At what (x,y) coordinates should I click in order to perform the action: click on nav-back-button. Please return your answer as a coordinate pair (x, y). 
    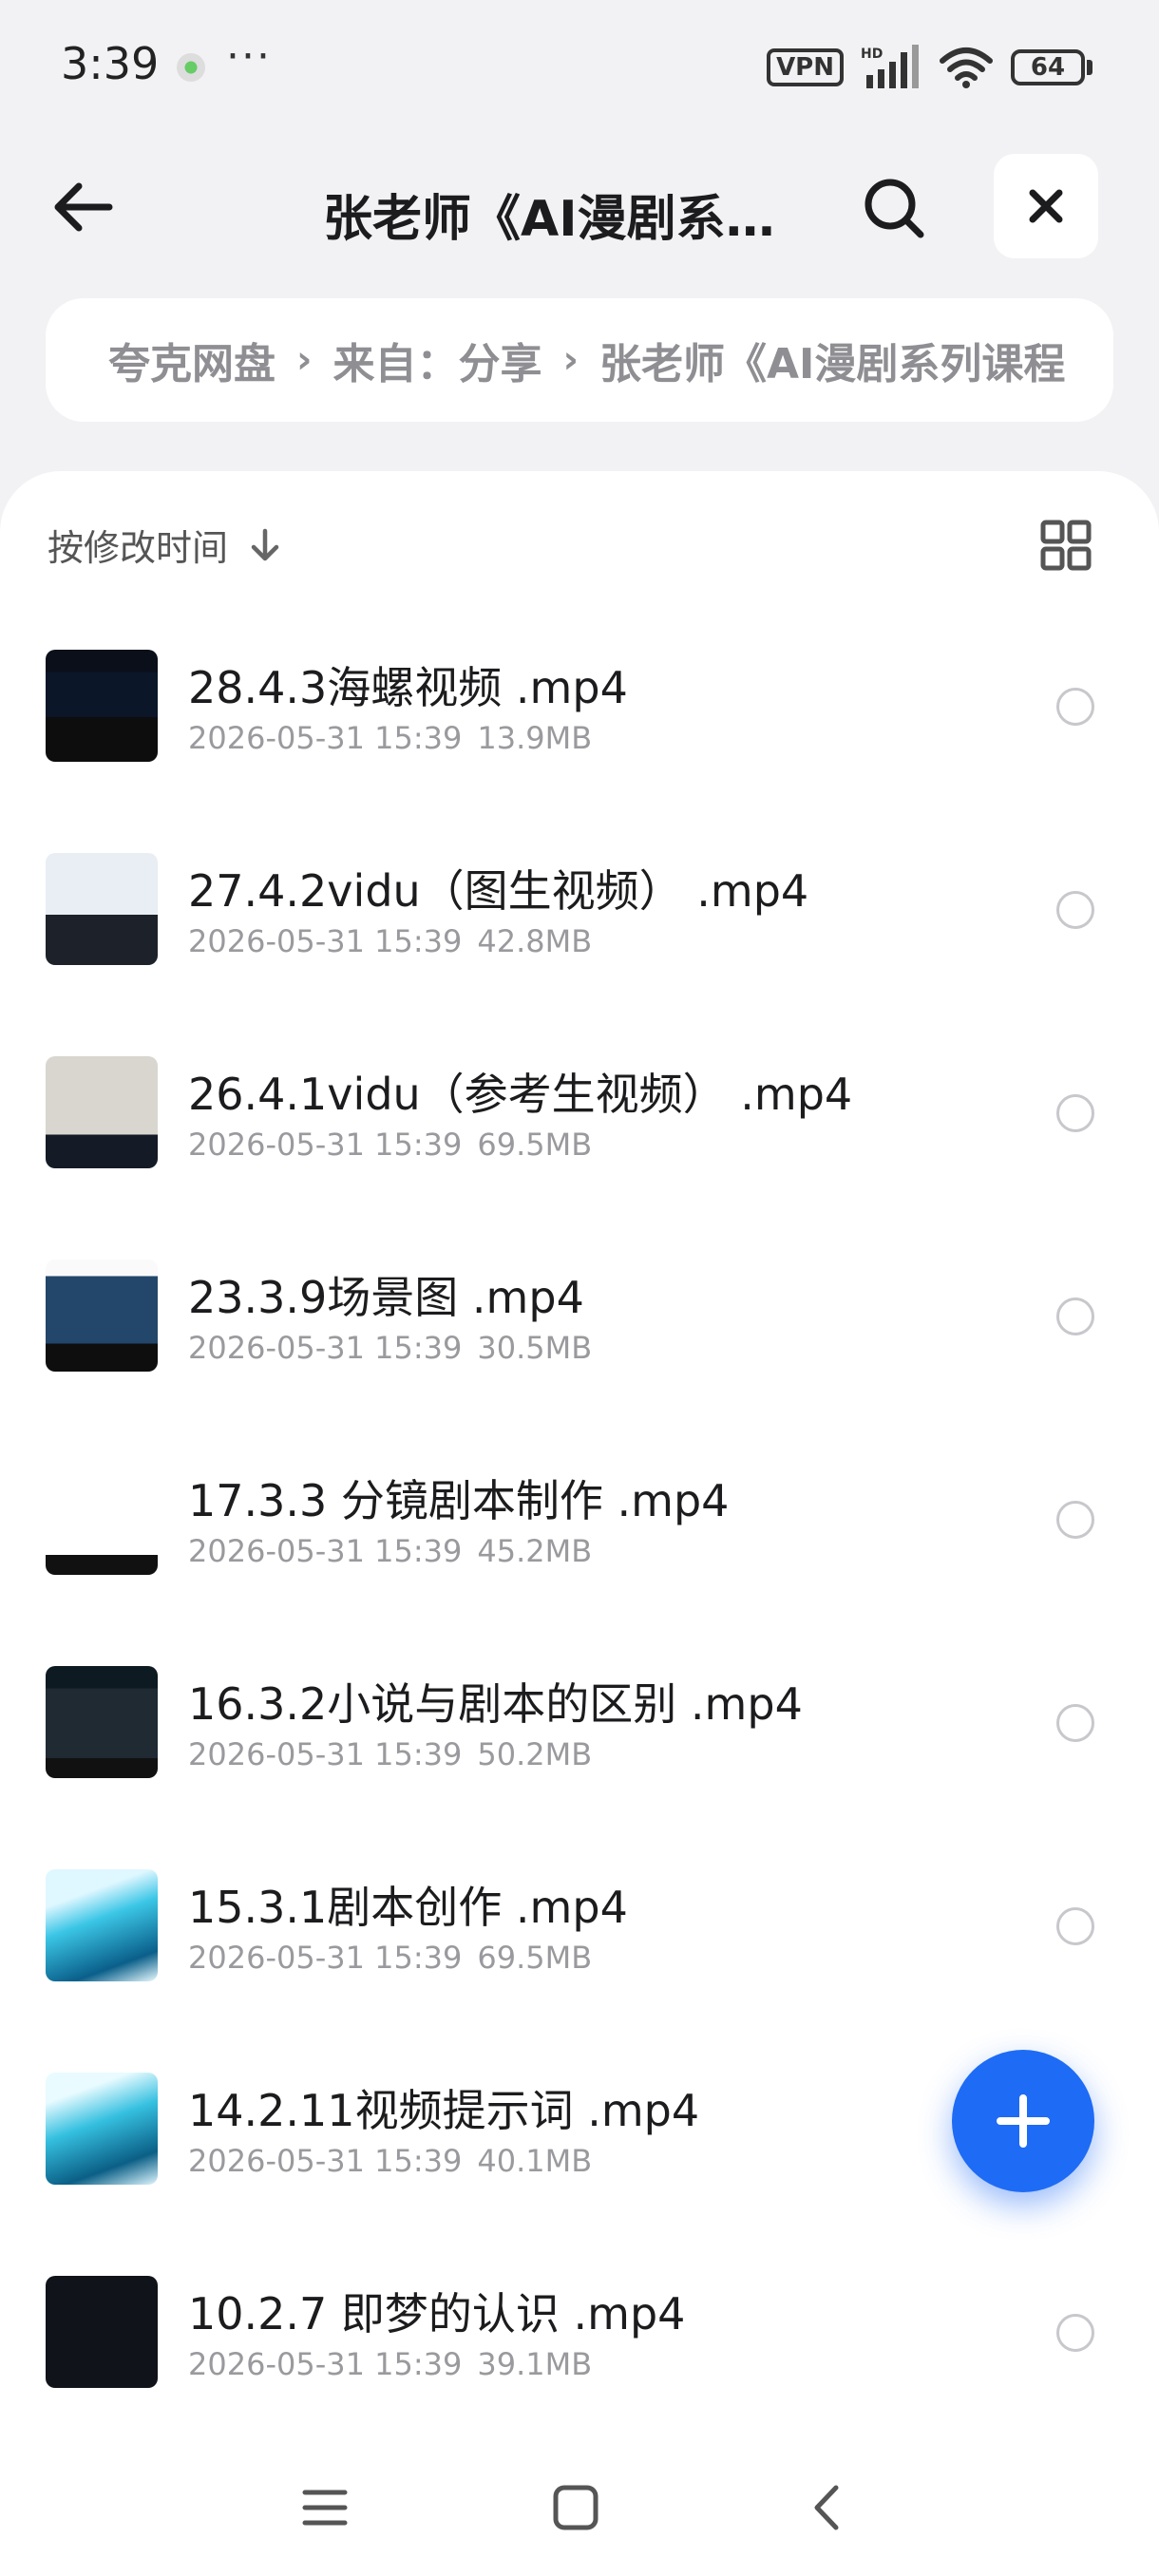
    Looking at the image, I should click on (826, 2508).